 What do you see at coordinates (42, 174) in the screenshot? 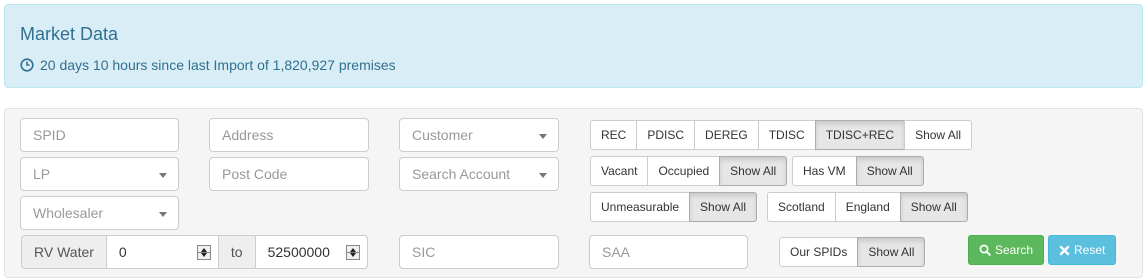
I see `lp-select-label: LP` at bounding box center [42, 174].